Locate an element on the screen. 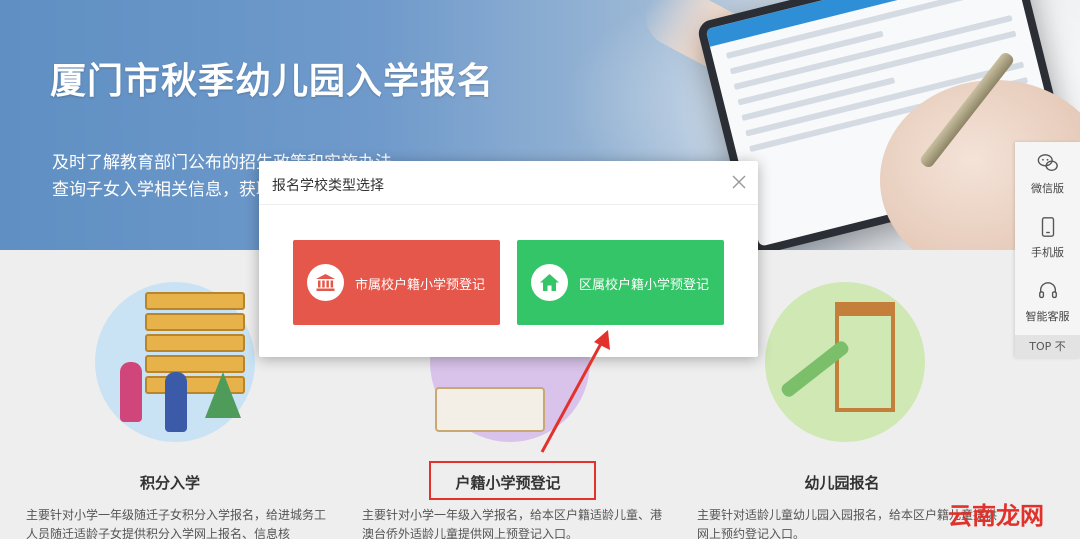  modal-header: 报名学校类型选择 is located at coordinates (508, 183).